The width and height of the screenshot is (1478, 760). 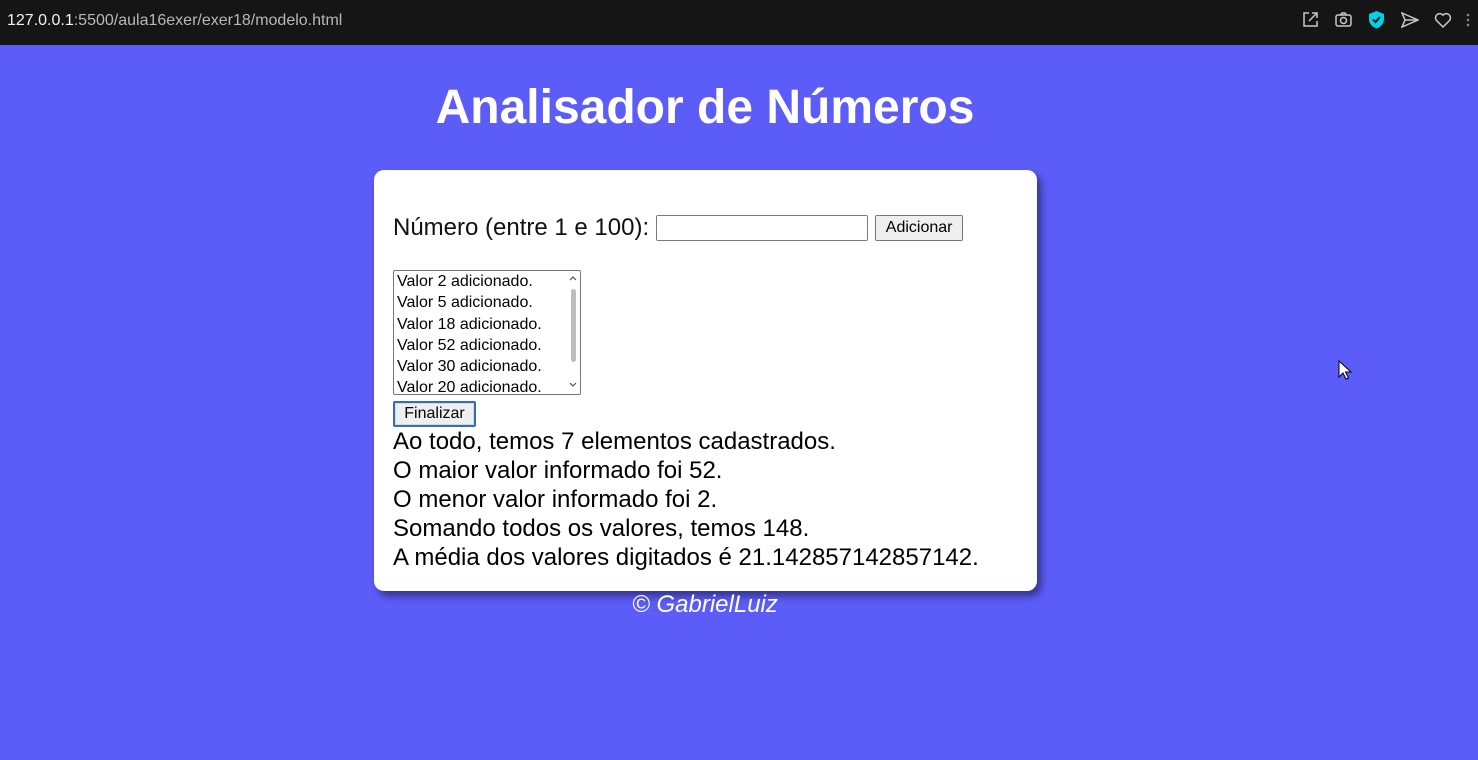 What do you see at coordinates (573, 386) in the screenshot?
I see `scroll-down-arrow-icon` at bounding box center [573, 386].